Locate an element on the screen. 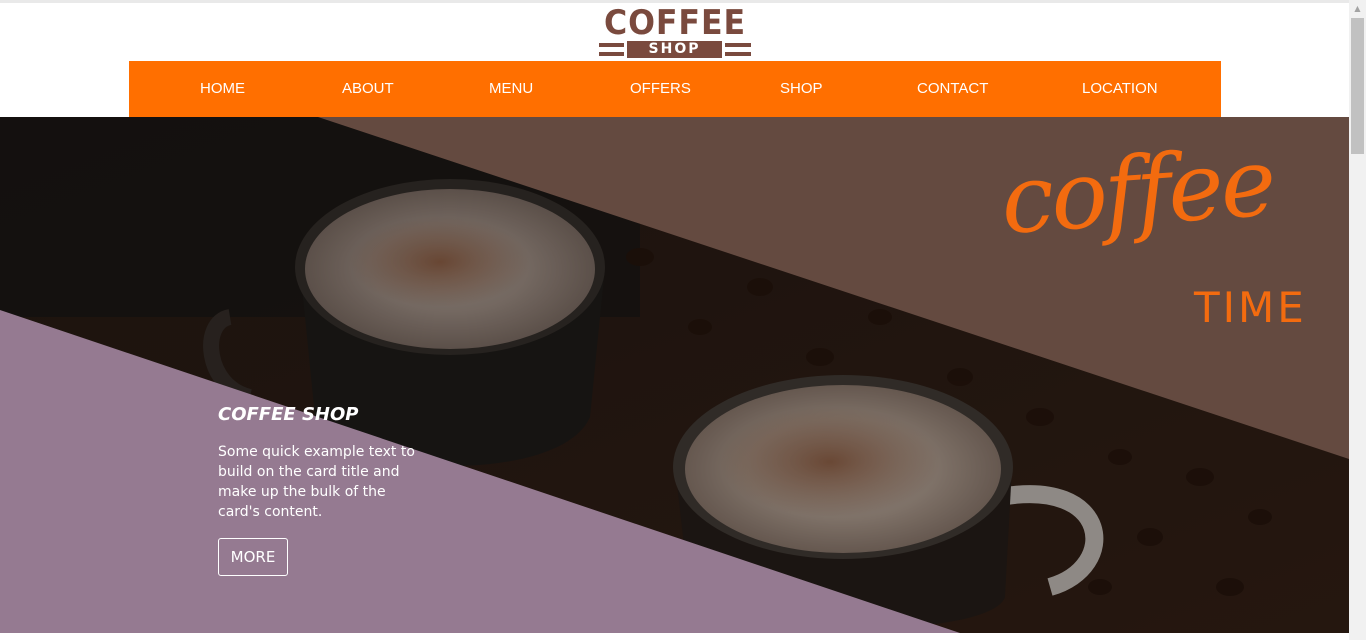 The height and width of the screenshot is (640, 1366). coffee-shop-logo: COFFEE SHOP is located at coordinates (675, 32).